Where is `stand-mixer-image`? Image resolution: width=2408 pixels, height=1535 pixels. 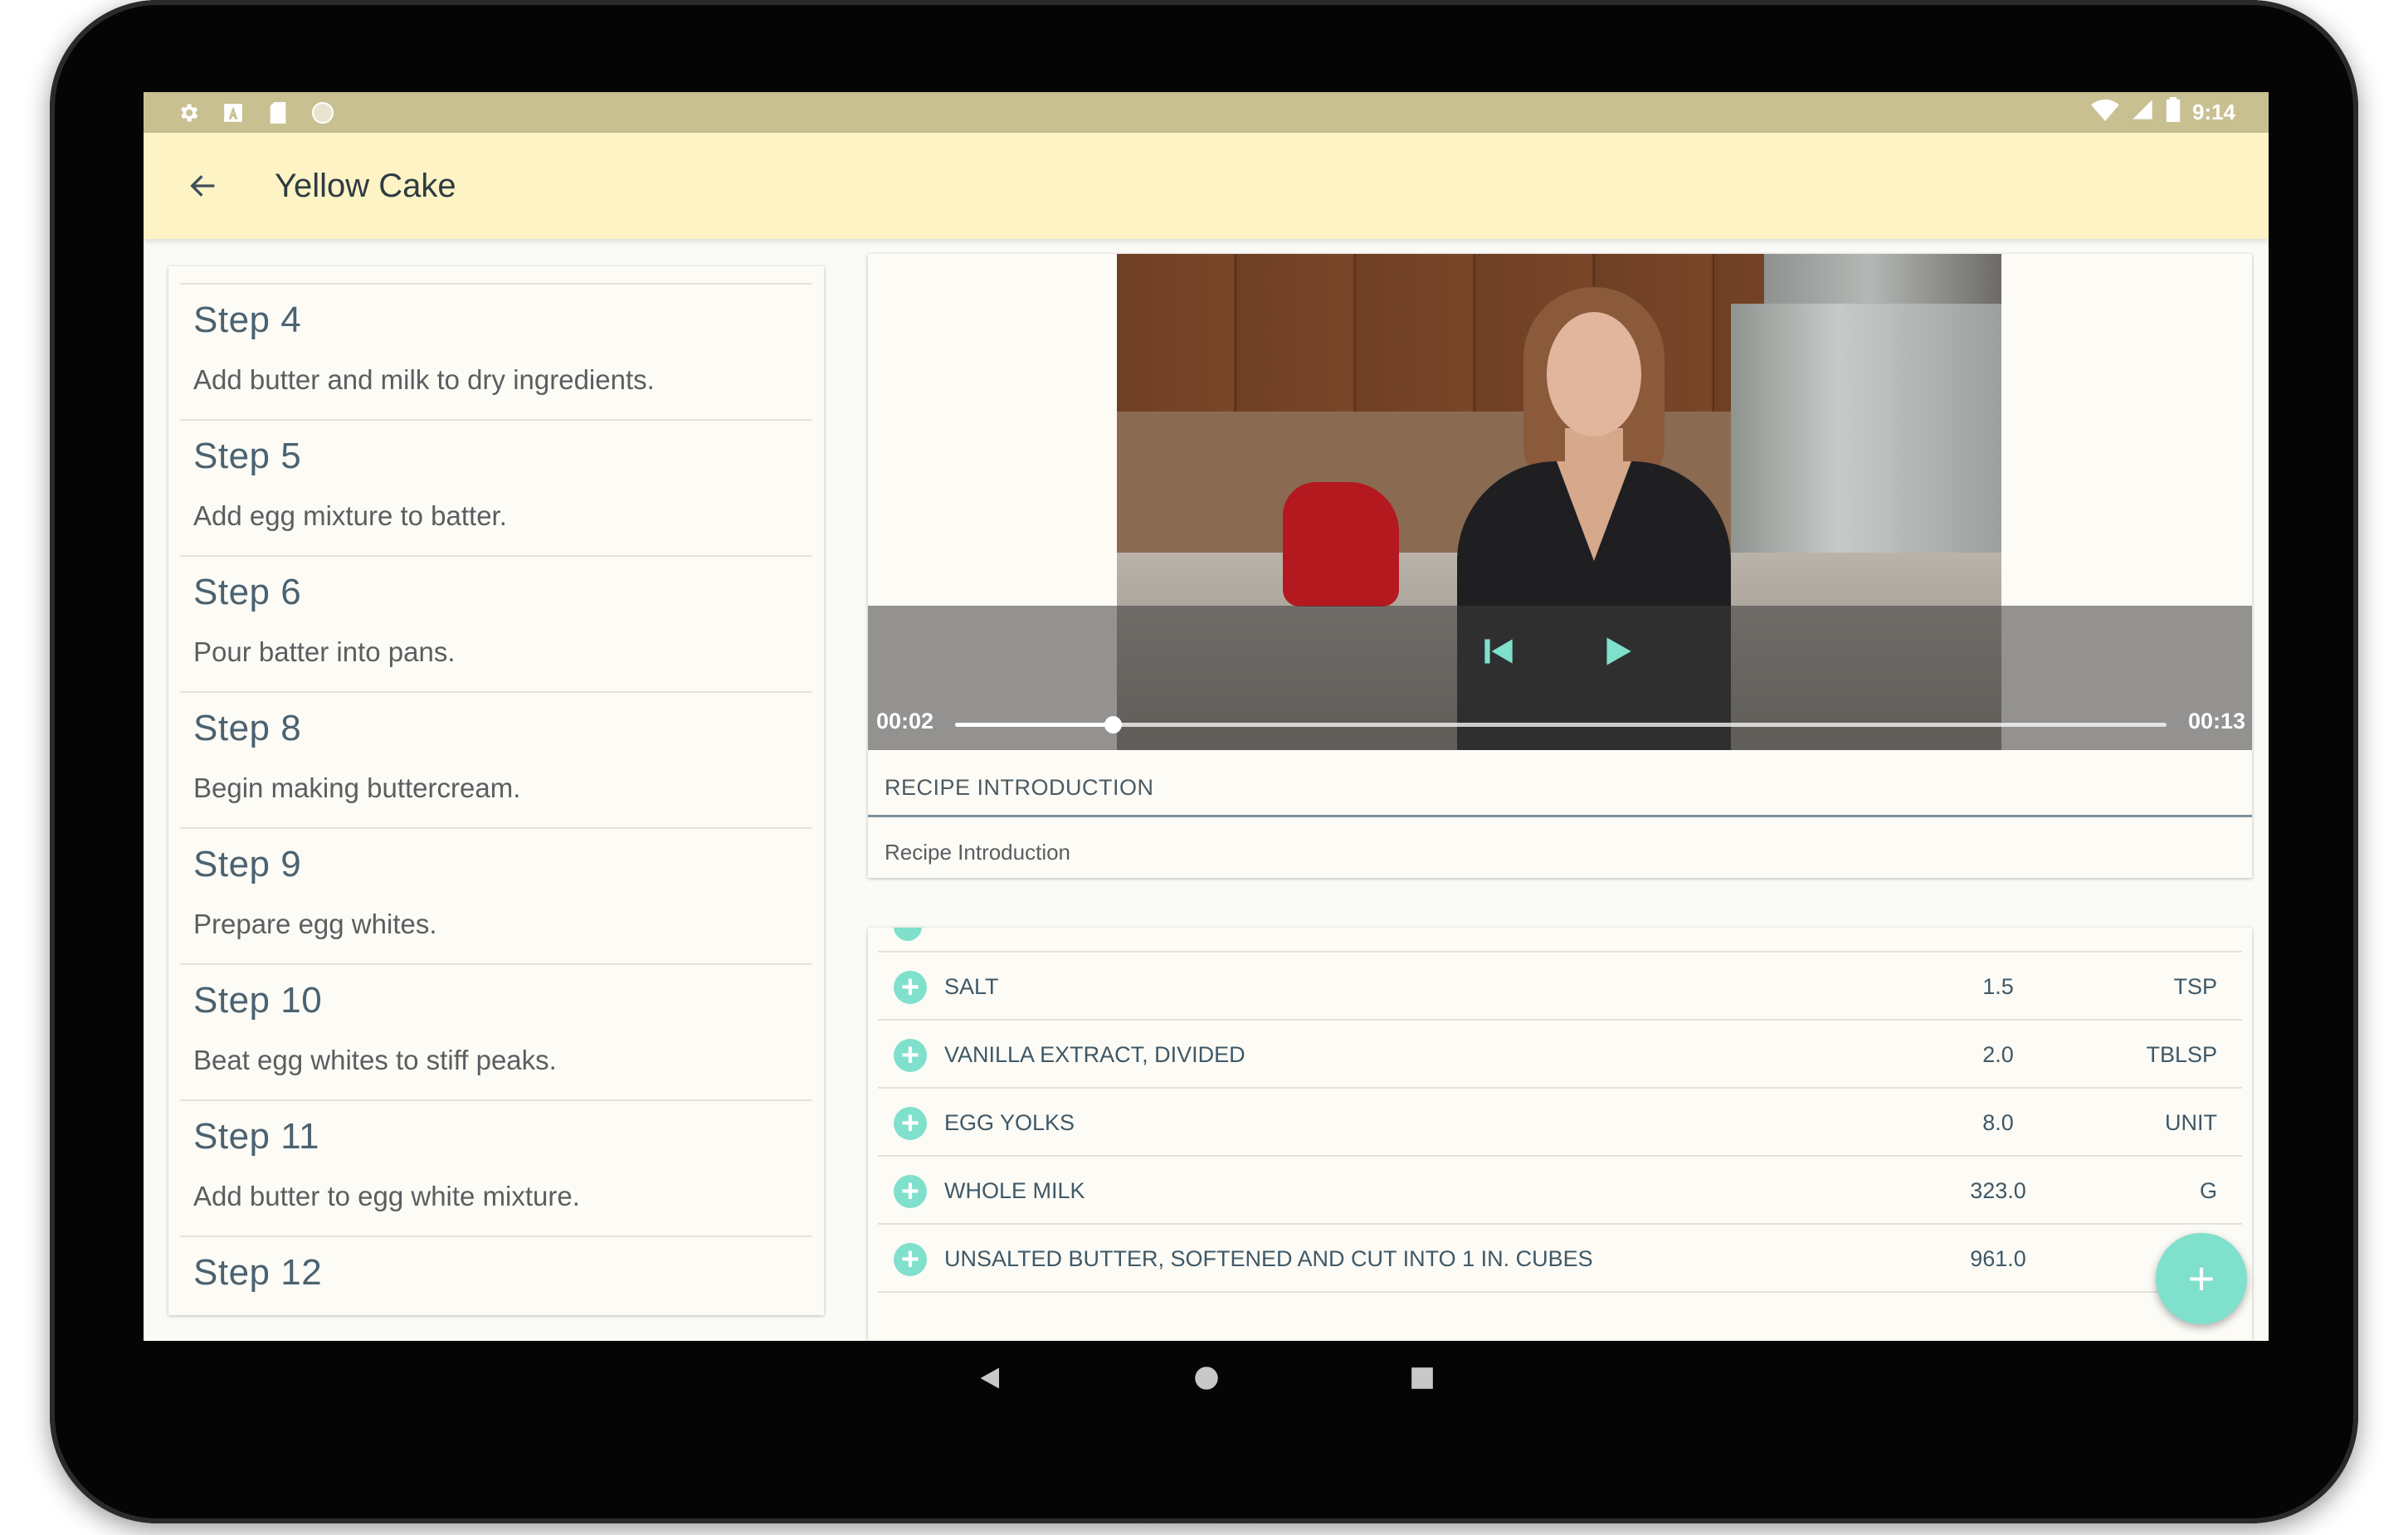 stand-mixer-image is located at coordinates (1341, 544).